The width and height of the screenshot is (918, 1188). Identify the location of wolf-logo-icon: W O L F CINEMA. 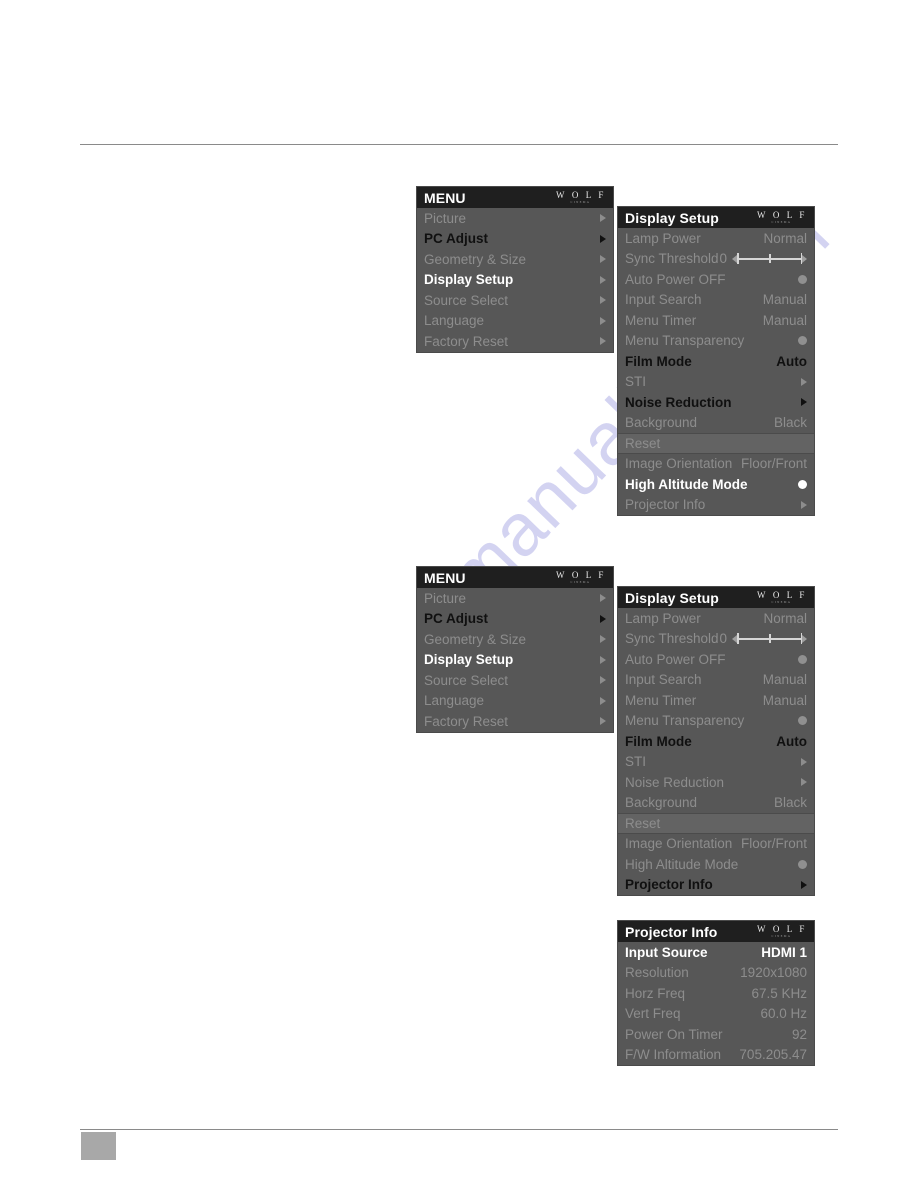
(781, 931).